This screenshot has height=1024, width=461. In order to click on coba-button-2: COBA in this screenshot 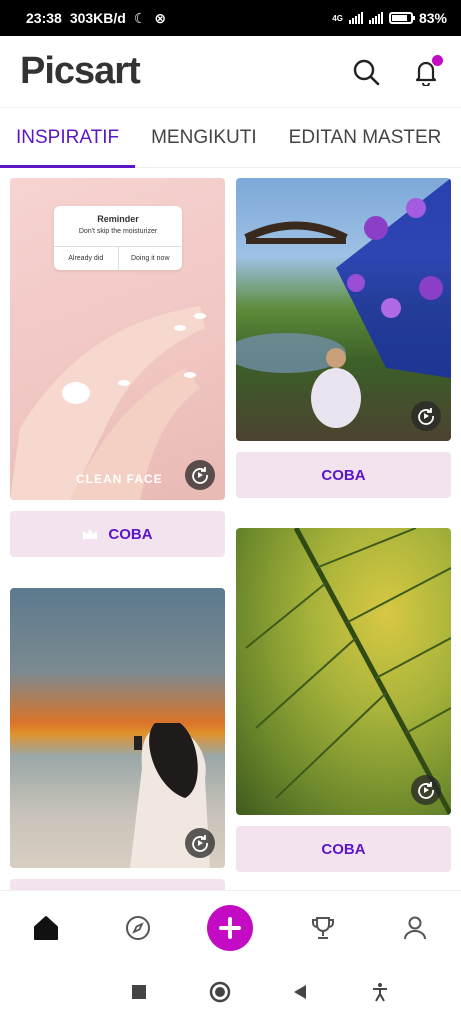, I will do `click(343, 475)`.